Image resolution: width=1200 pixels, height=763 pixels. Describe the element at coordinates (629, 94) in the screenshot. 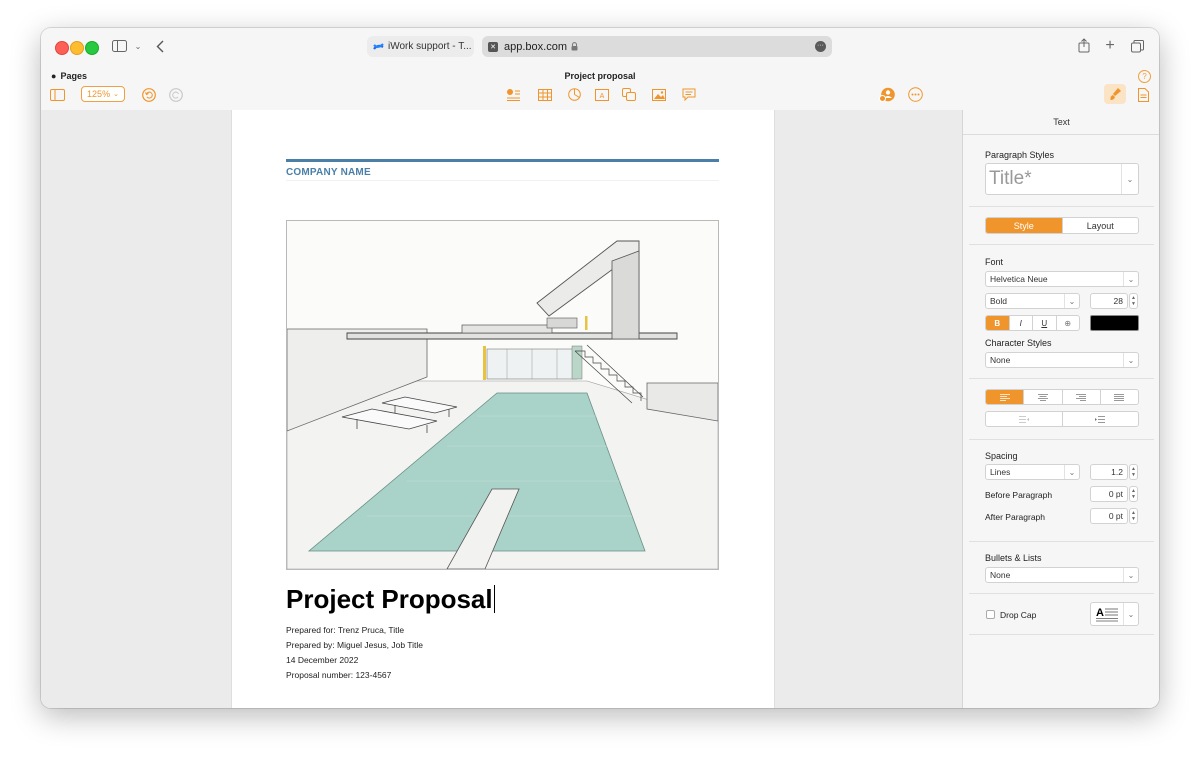

I see `shape-icon` at that location.